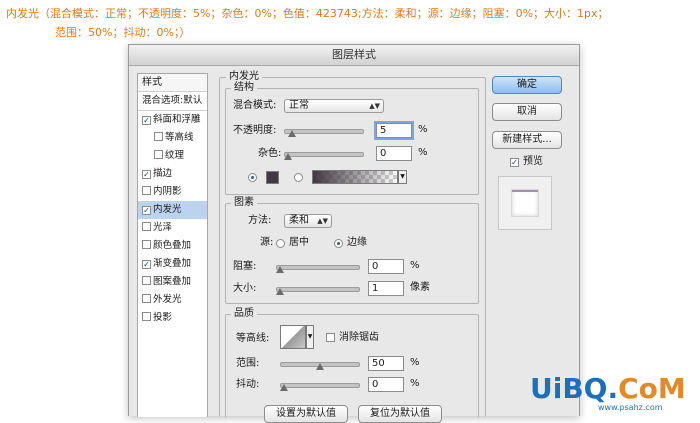 This screenshot has width=700, height=423. Describe the element at coordinates (245, 266) in the screenshot. I see `choke-label: 阻塞:` at that location.